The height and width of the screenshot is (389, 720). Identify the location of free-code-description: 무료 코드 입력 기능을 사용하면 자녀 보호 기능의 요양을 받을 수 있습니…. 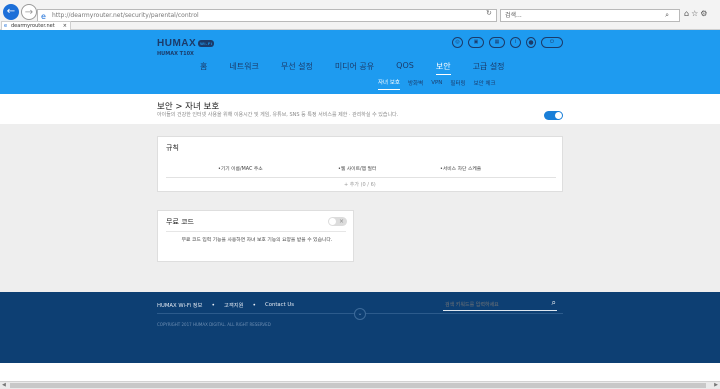
(257, 240).